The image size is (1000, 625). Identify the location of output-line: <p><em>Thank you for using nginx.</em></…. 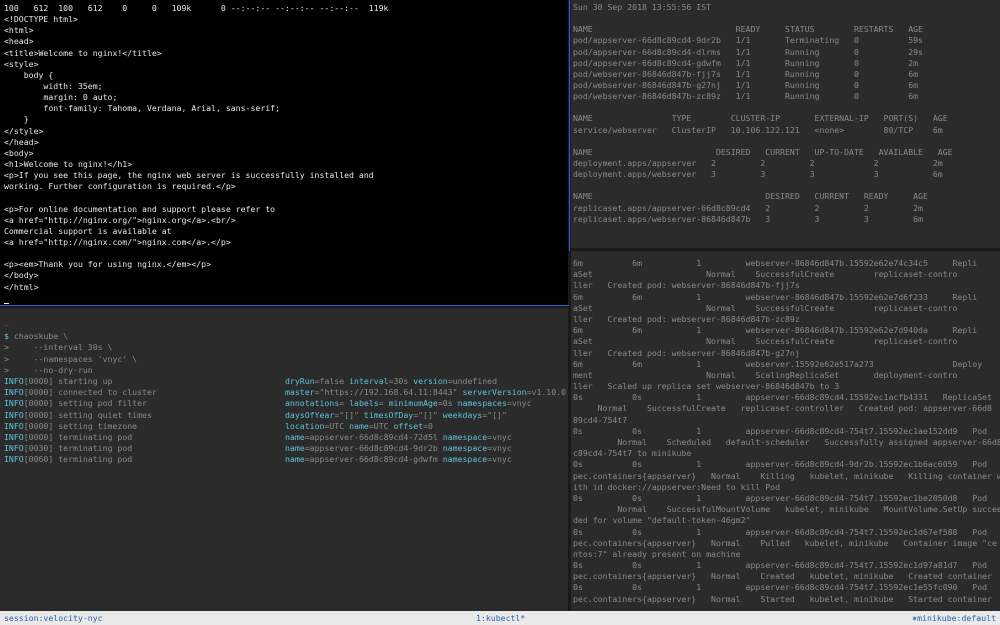
(108, 264).